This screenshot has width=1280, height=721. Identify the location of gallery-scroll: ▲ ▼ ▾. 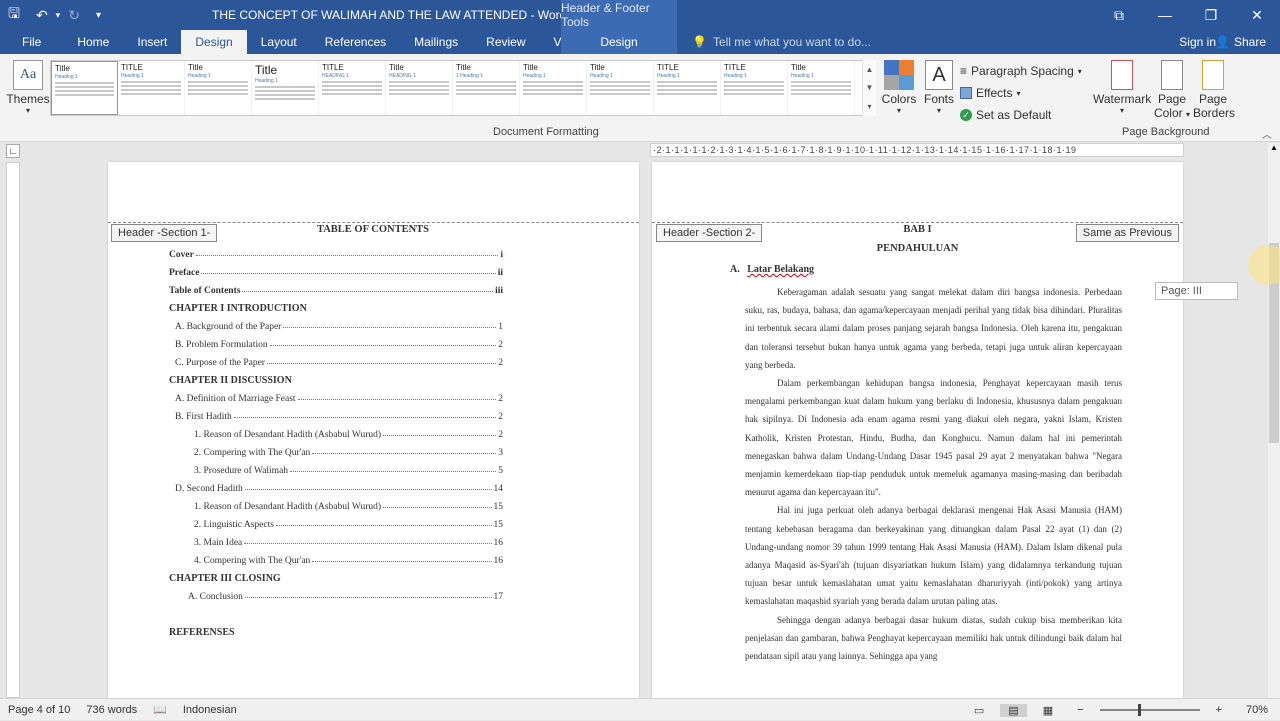
(869, 88).